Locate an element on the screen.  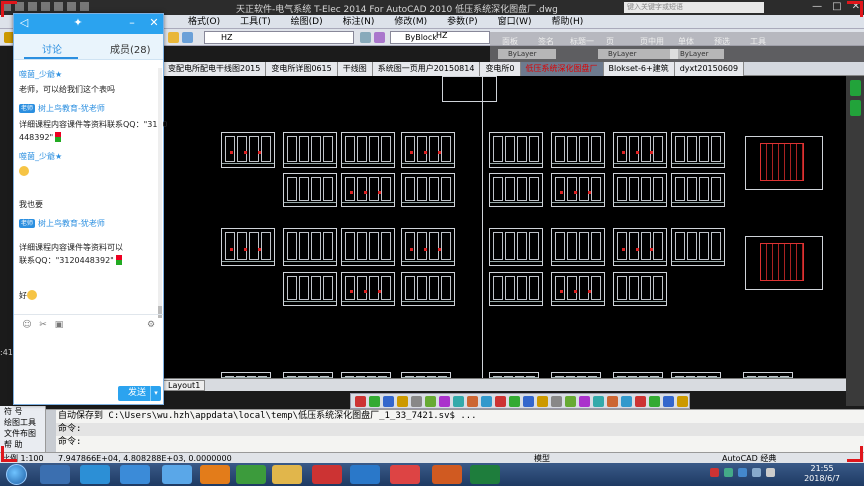
media-icon is located at coordinates (251, 474).